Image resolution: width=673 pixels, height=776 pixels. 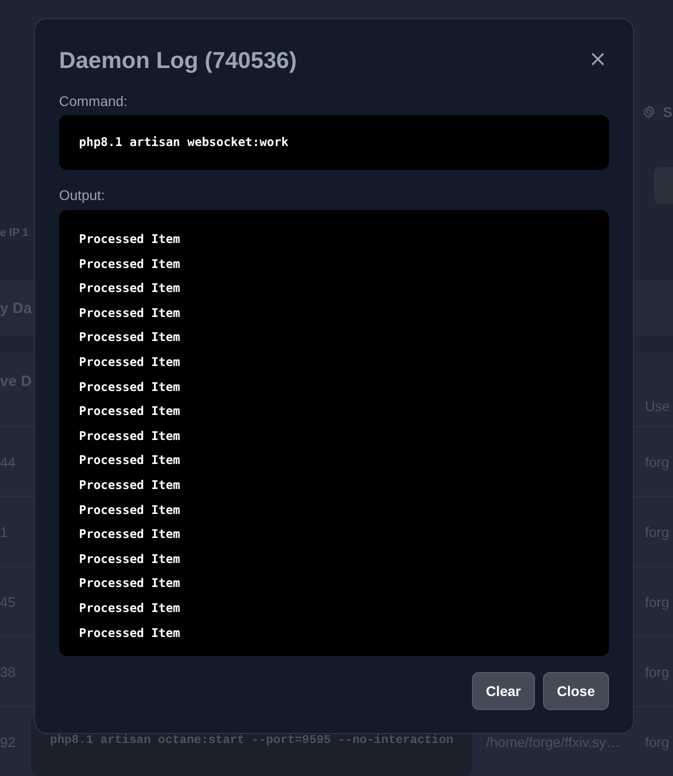 I want to click on settings-icon, so click(x=649, y=112).